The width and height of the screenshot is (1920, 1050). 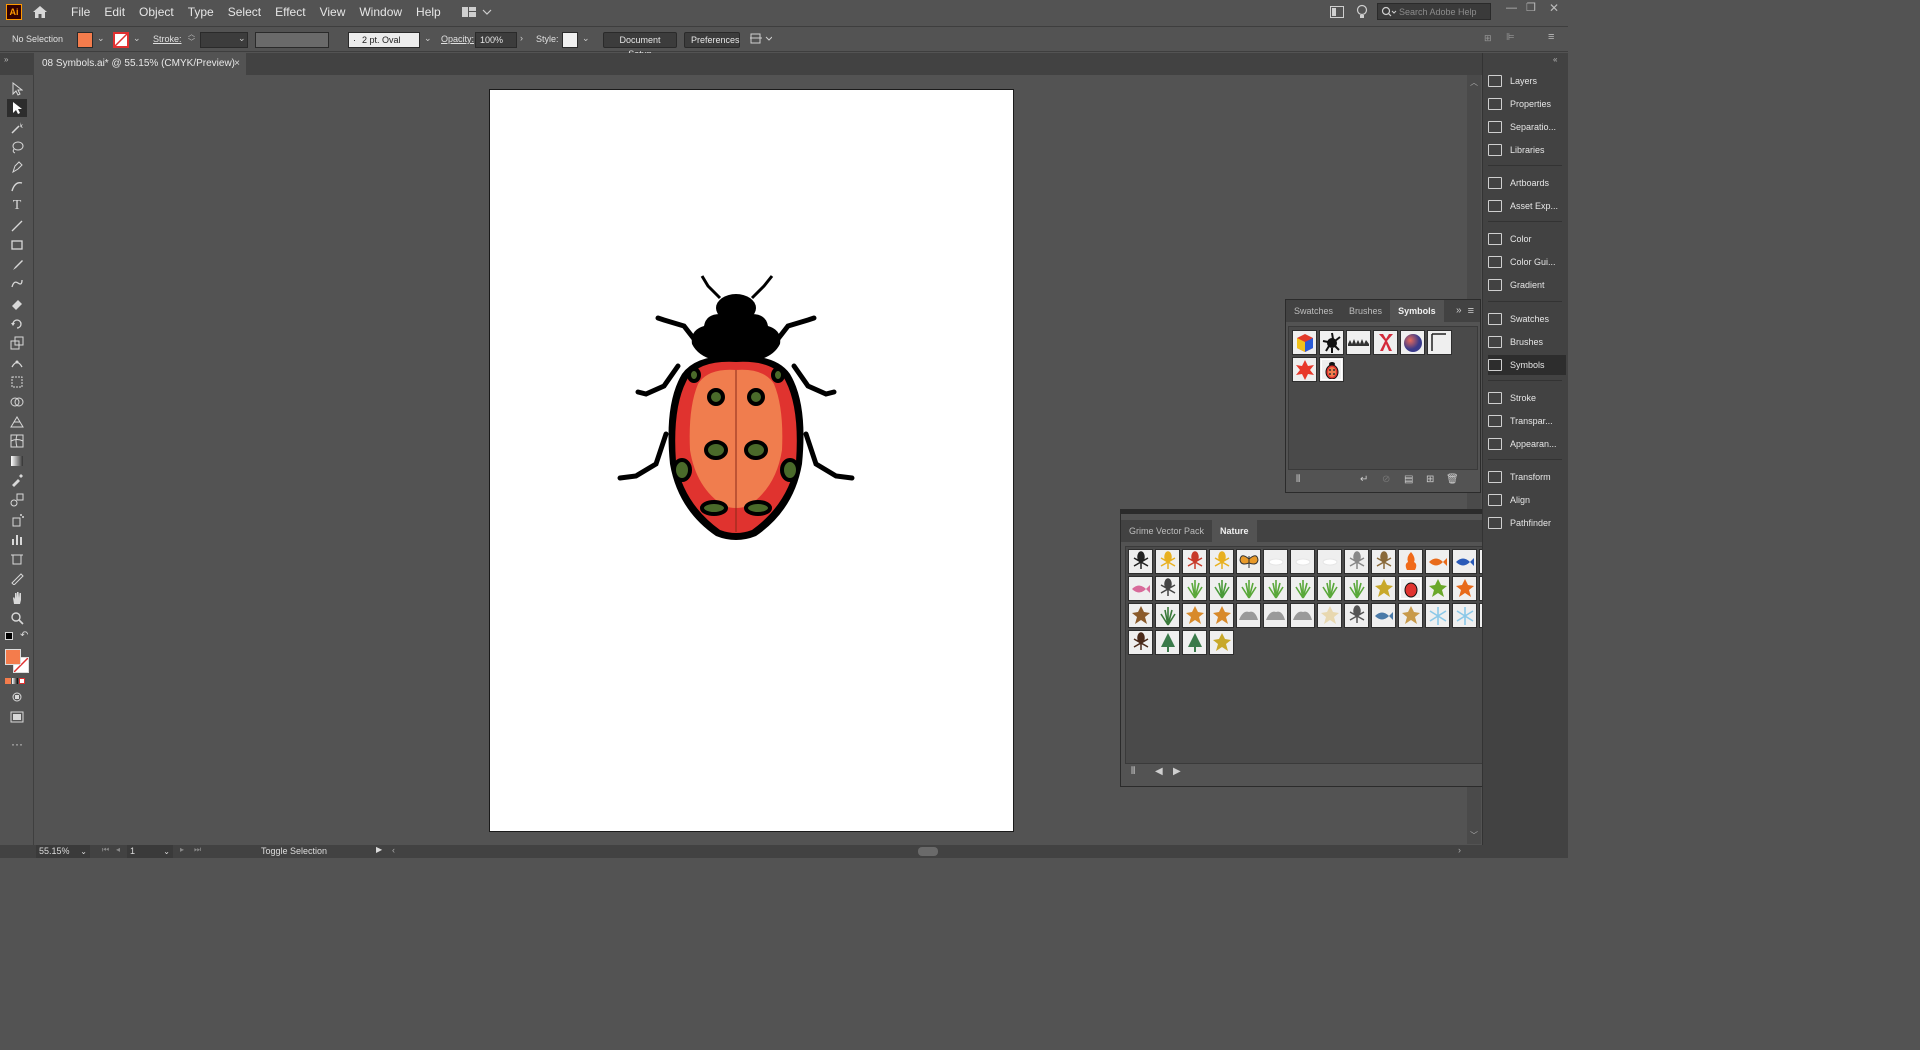 I want to click on status-mode-text: Toggle Selection, so click(x=294, y=851).